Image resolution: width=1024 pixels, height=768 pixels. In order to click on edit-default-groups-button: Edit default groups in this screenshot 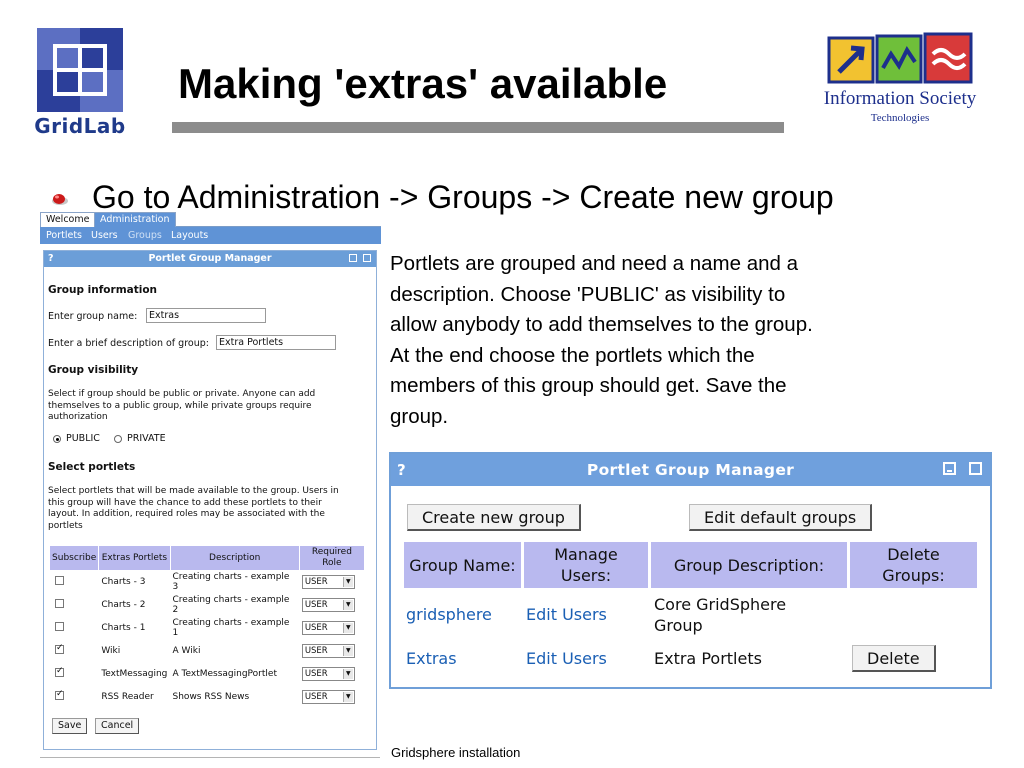, I will do `click(781, 517)`.